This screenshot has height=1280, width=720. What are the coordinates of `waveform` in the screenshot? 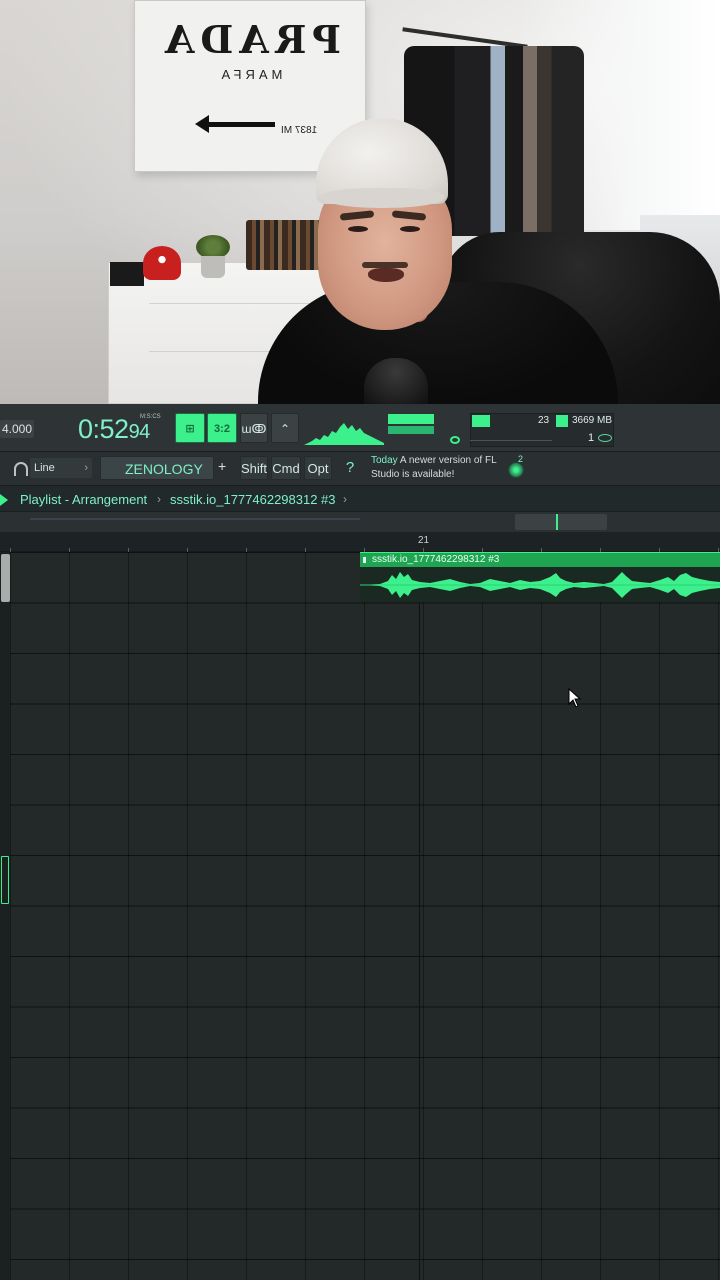 It's located at (540, 585).